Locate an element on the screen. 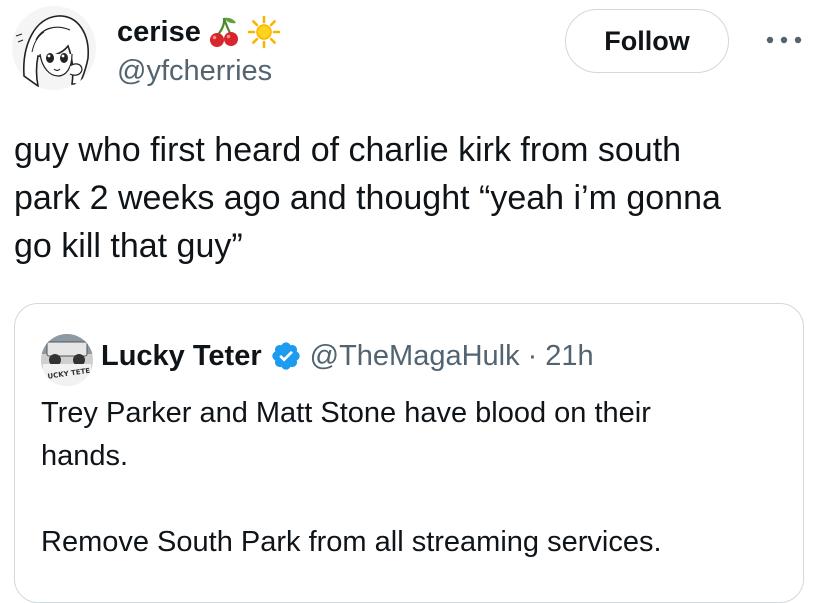 This screenshot has height=603, width=818. author-display-name: cerise is located at coordinates (159, 32).